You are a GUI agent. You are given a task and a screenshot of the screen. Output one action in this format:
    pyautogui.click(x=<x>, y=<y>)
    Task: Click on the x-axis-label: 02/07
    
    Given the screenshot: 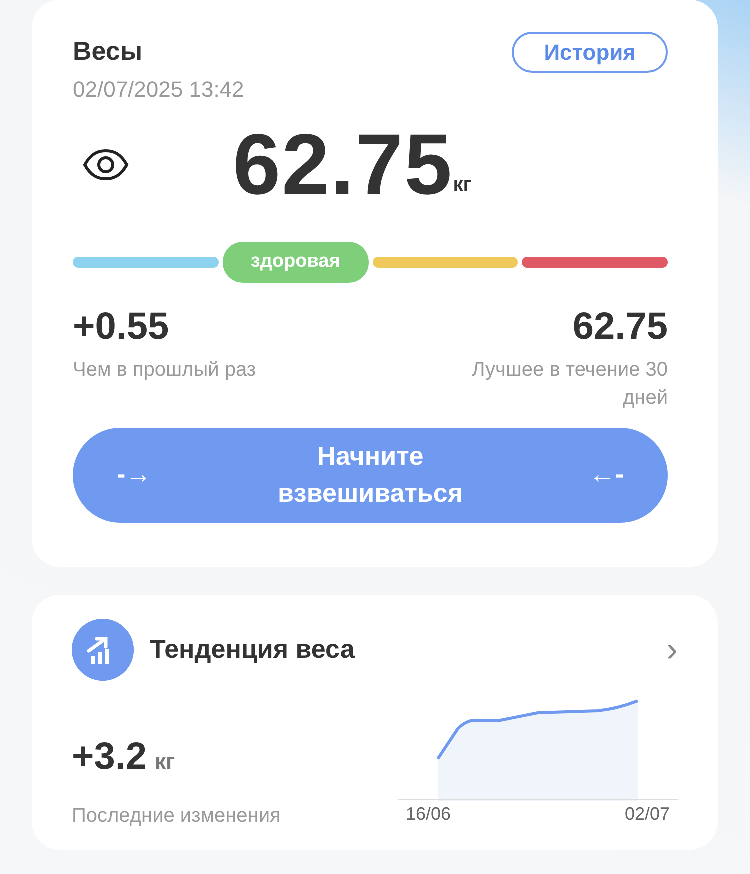 What is the action you would take?
    pyautogui.click(x=647, y=814)
    